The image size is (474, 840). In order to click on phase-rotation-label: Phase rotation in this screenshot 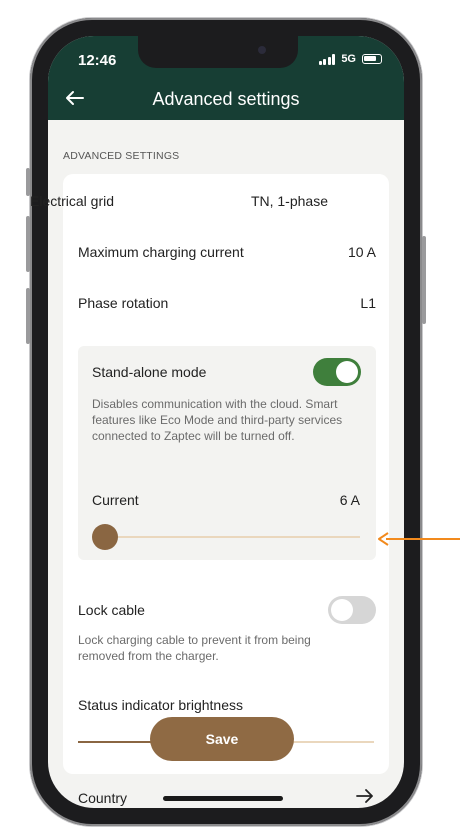, I will do `click(123, 303)`.